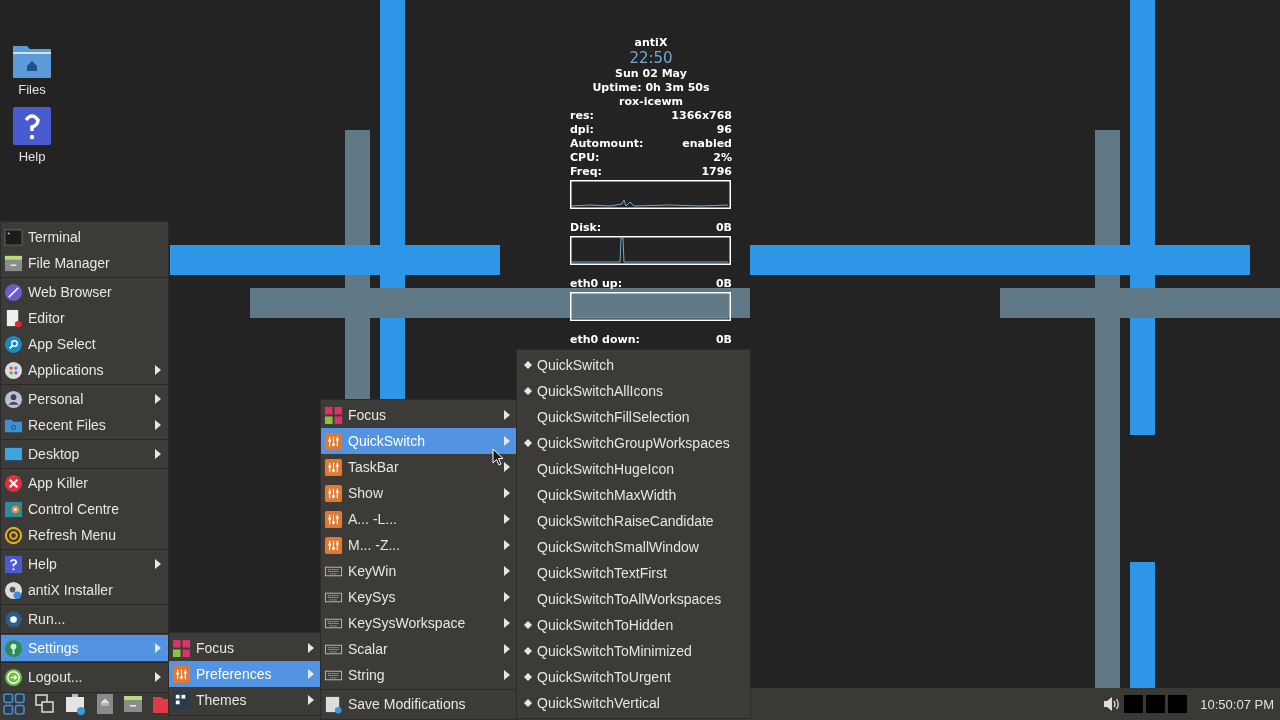  Describe the element at coordinates (1112, 704) in the screenshot. I see `speaker-icon` at that location.